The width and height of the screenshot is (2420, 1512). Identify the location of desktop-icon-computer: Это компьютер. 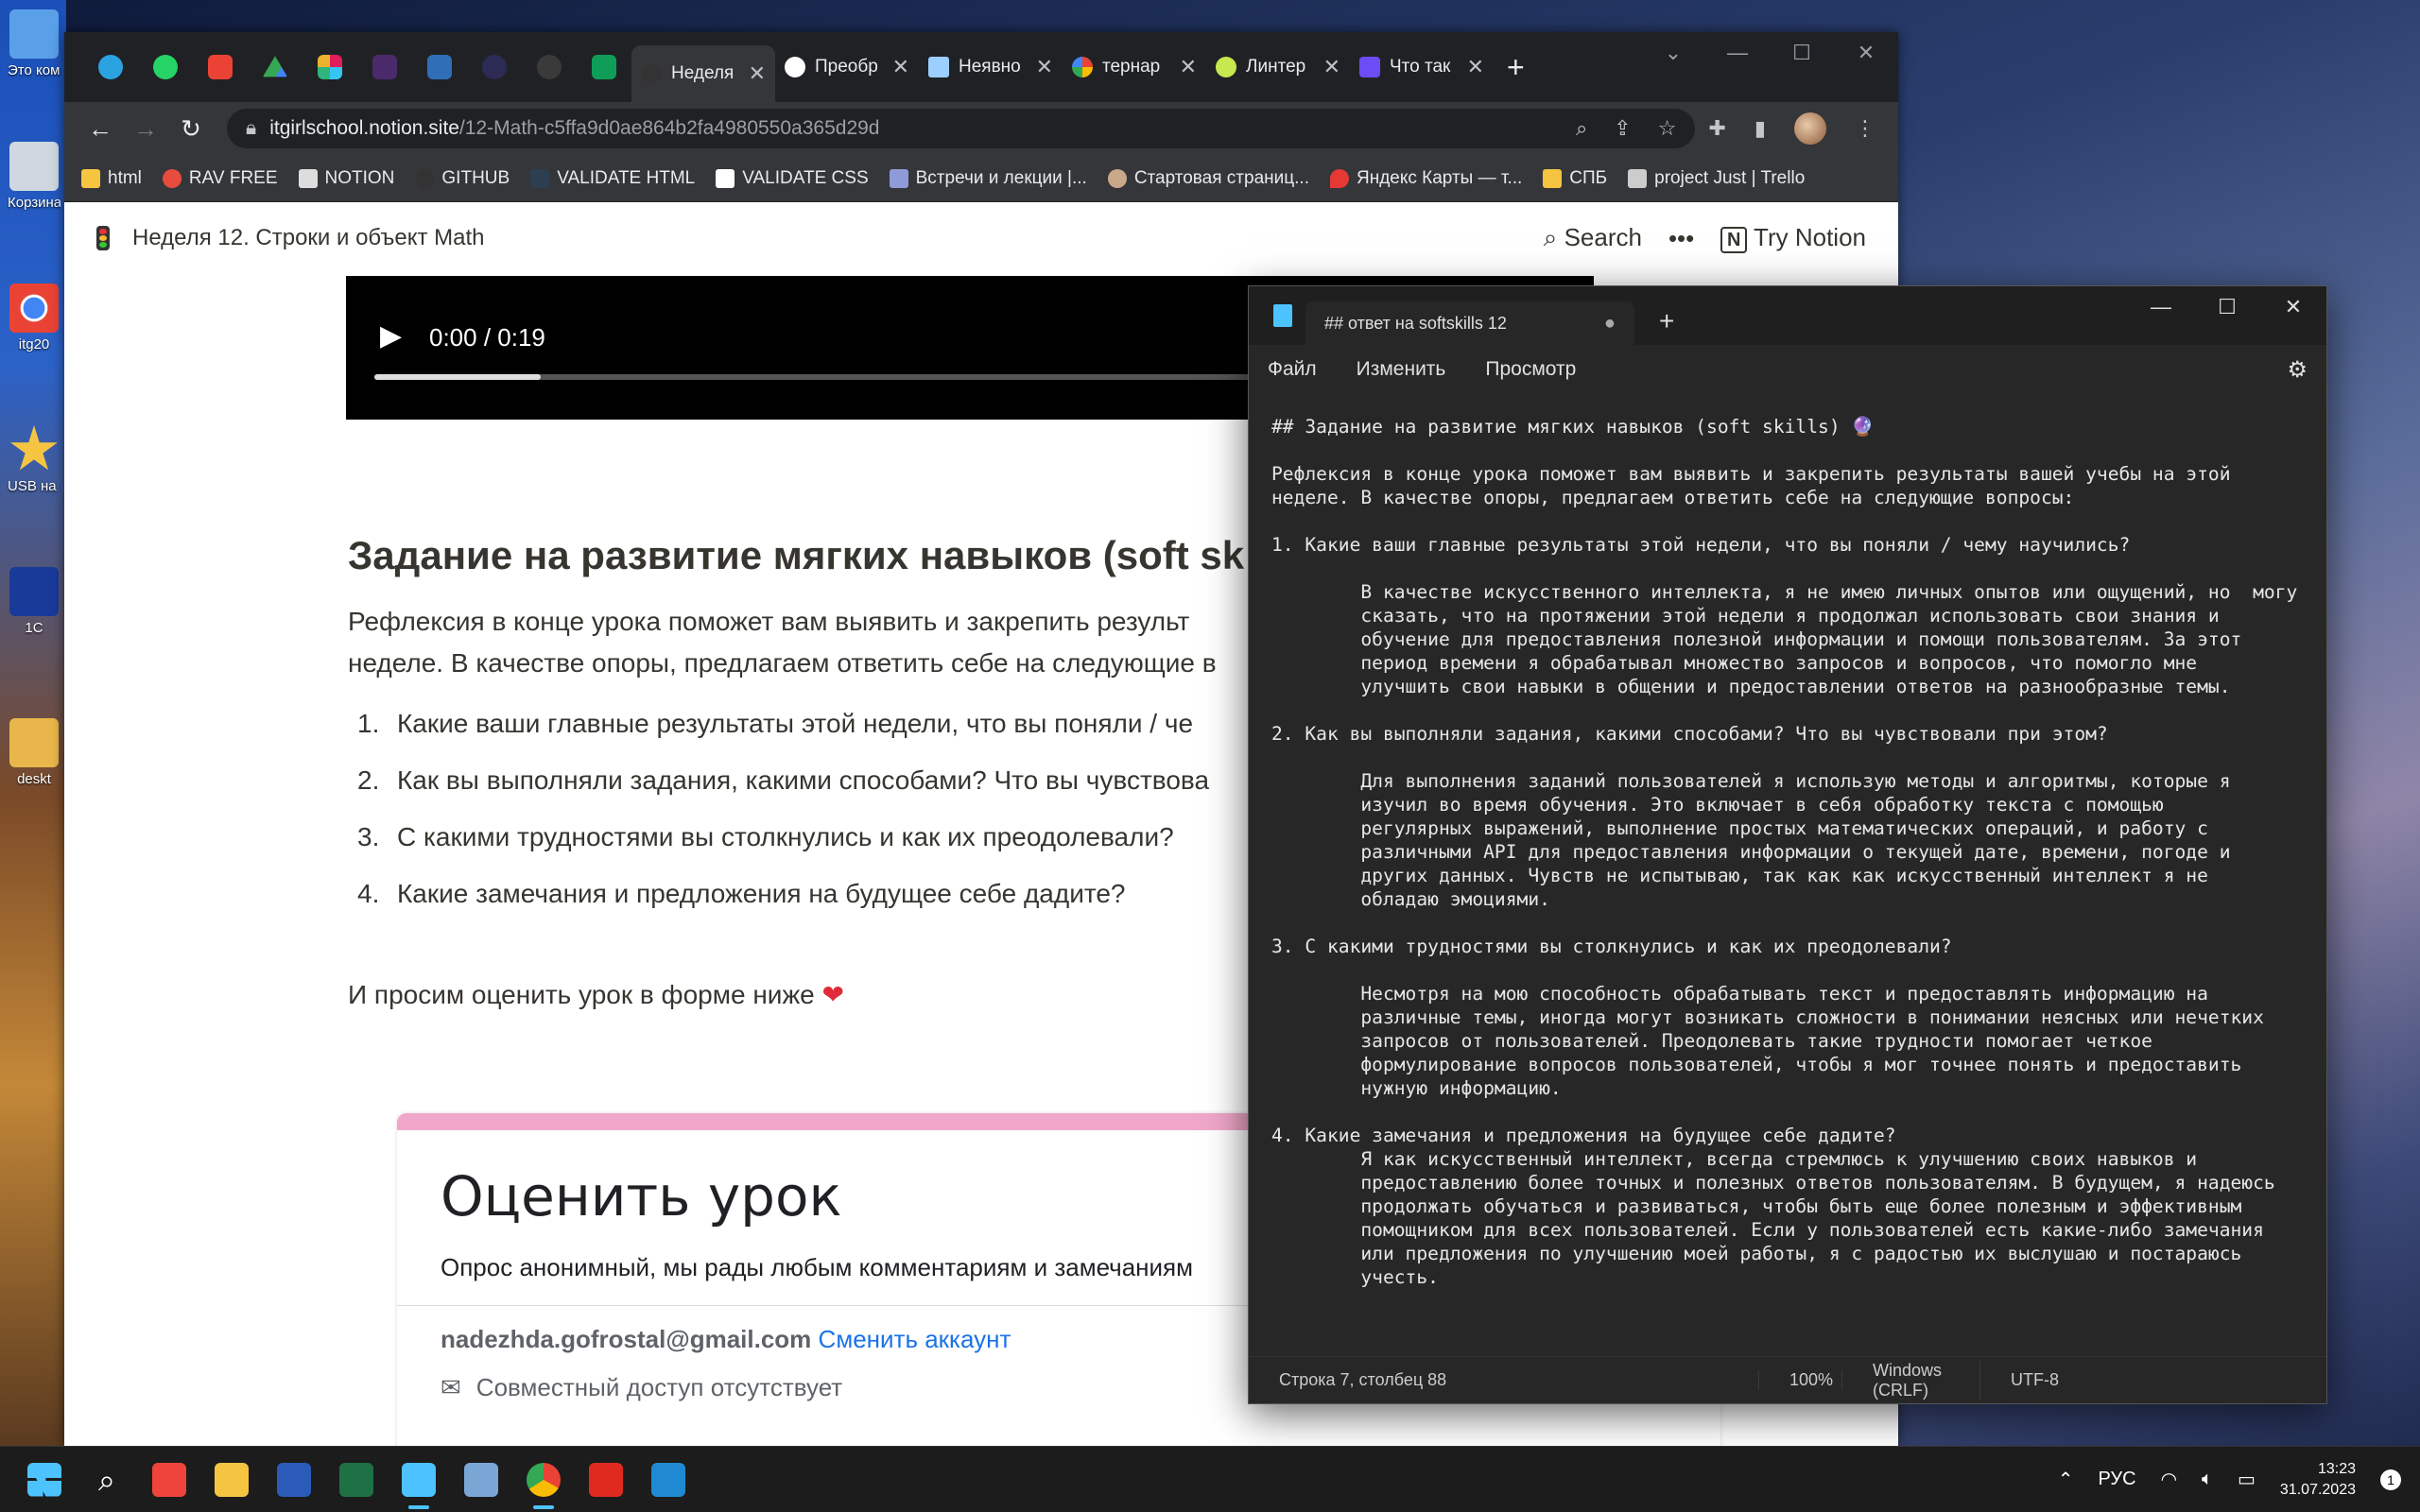
(34, 43).